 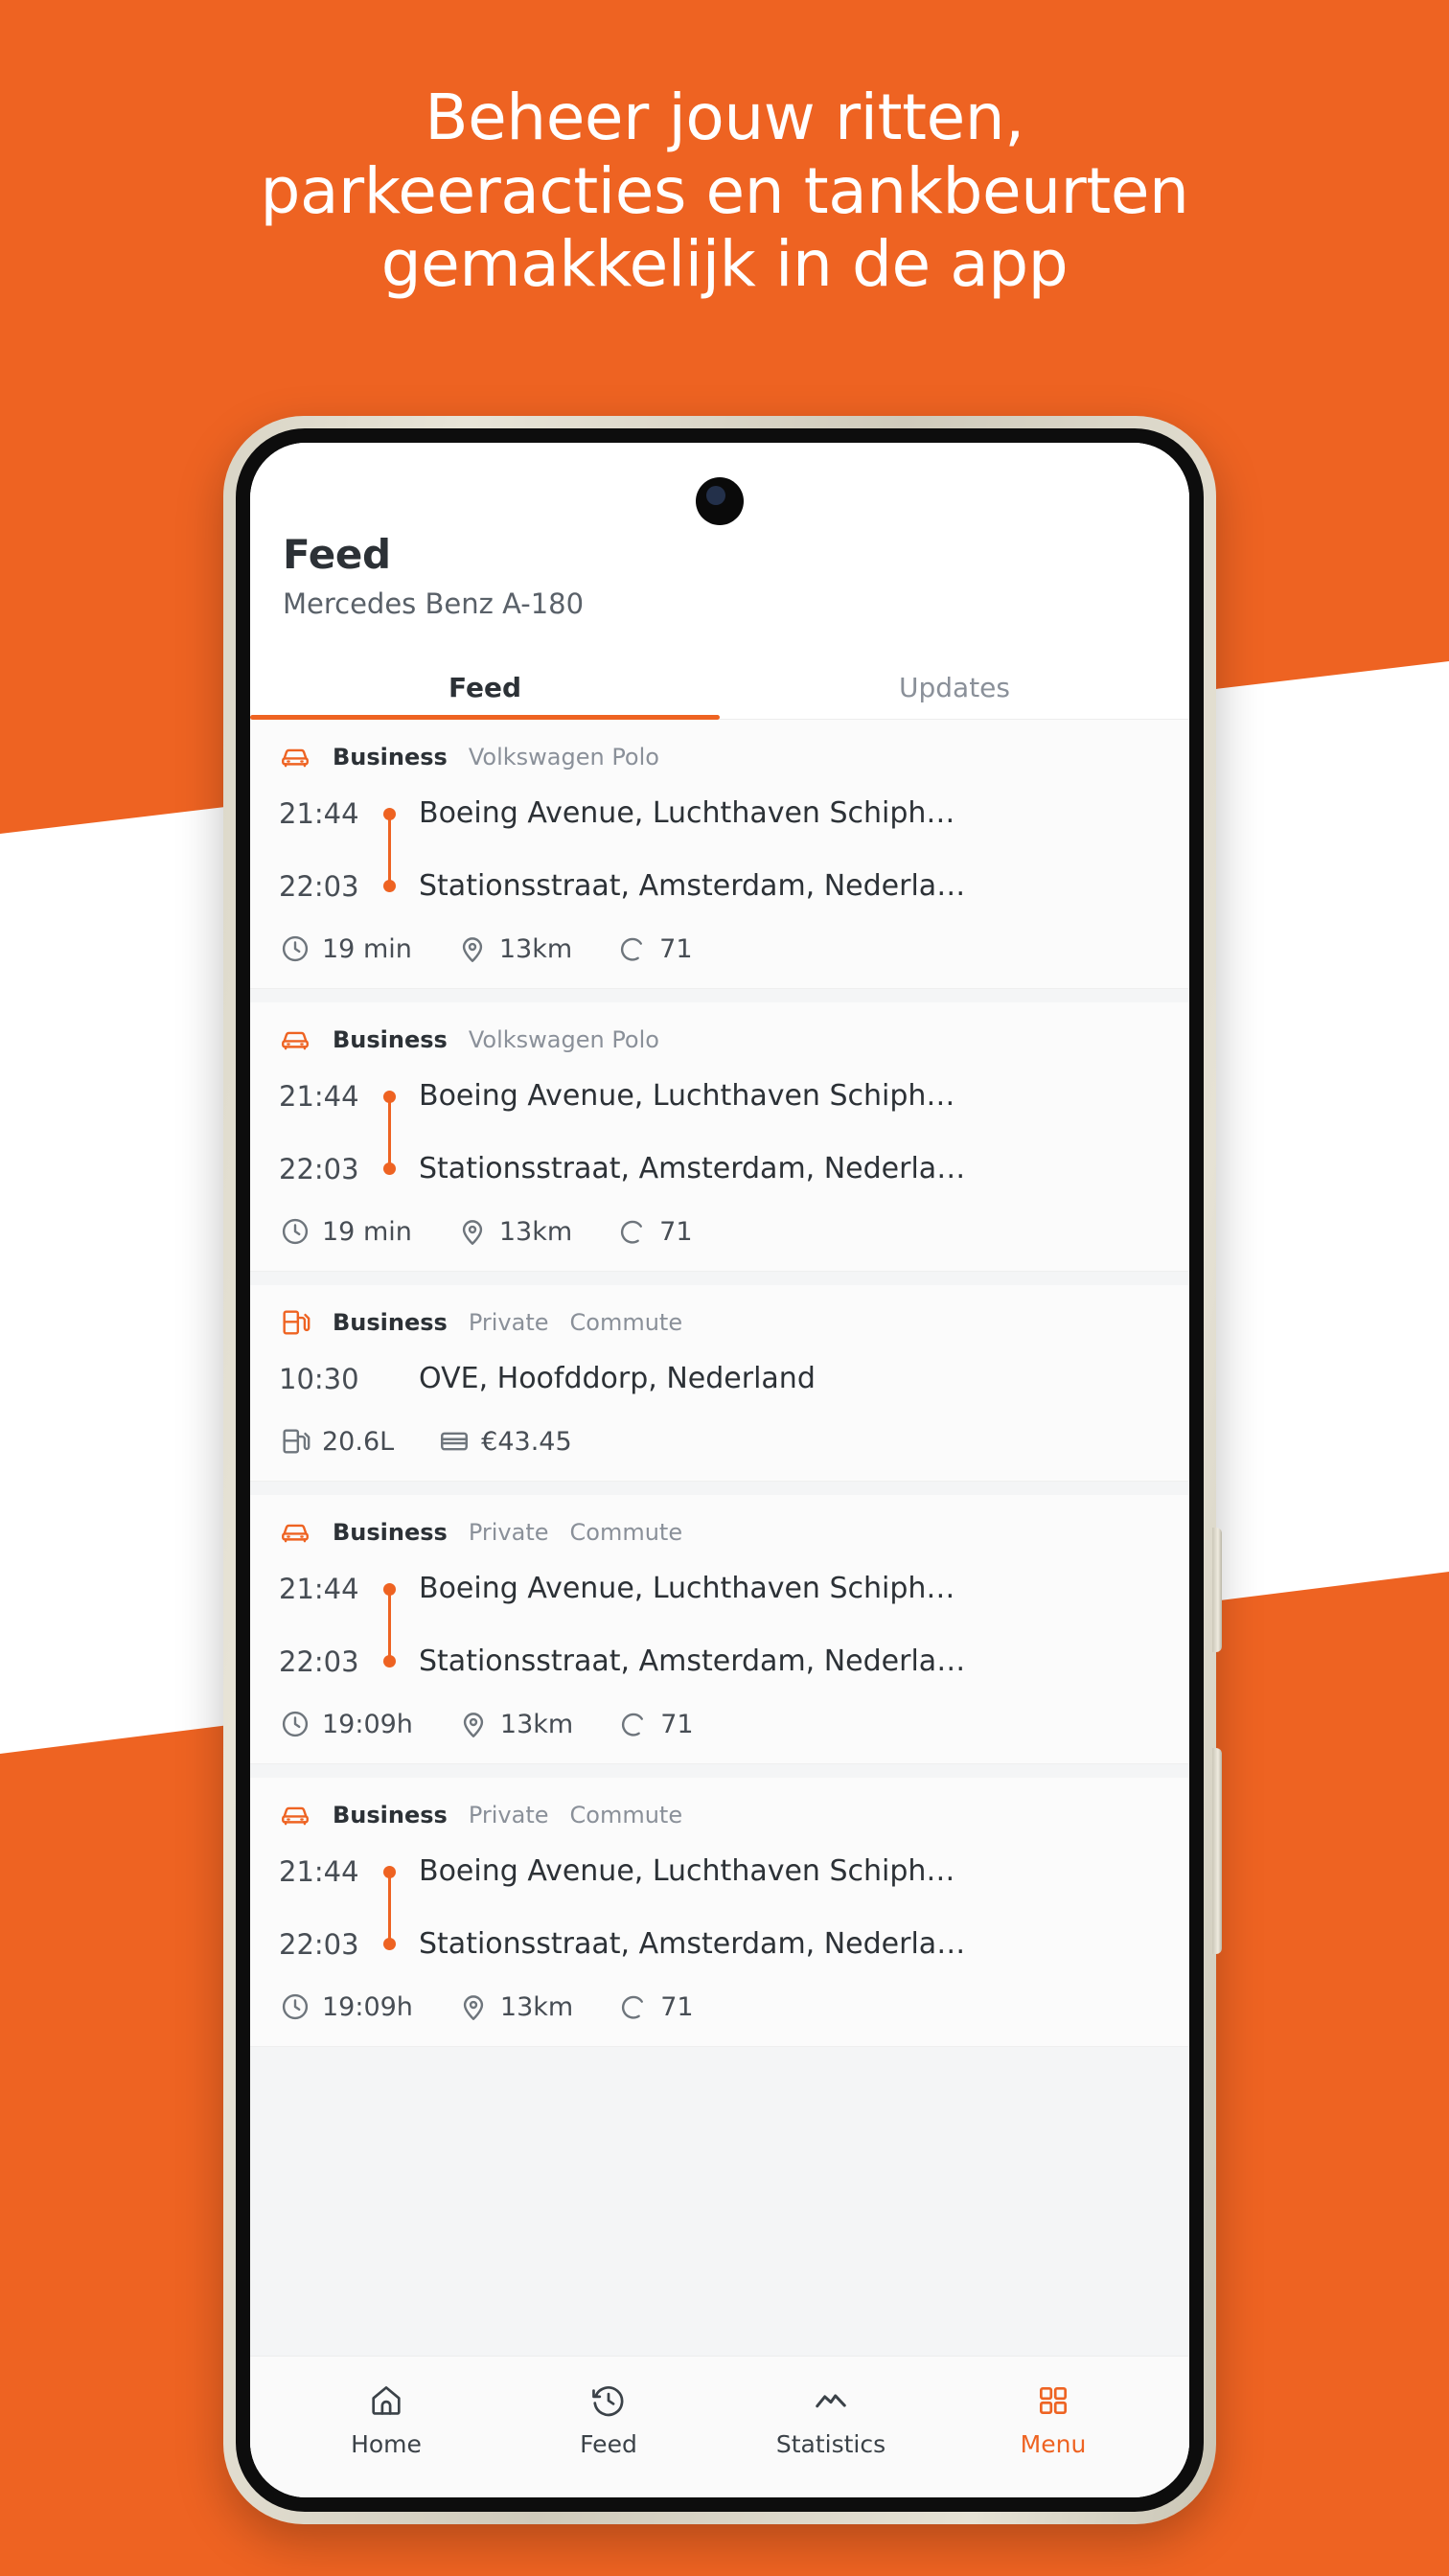 I want to click on card-stats-row: 19 min 13km 71, so click(x=720, y=1231).